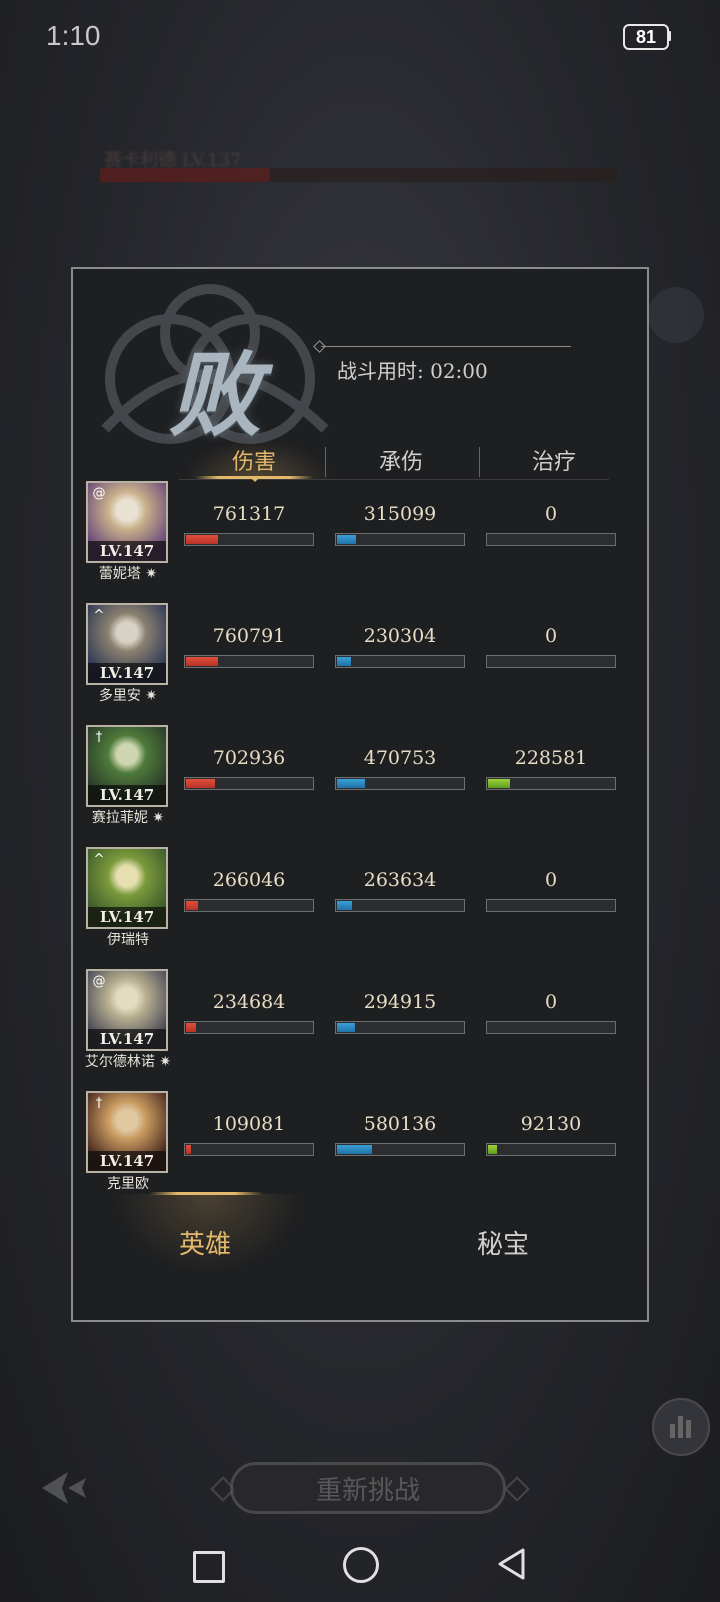  What do you see at coordinates (676, 315) in the screenshot?
I see `side-menu-icon` at bounding box center [676, 315].